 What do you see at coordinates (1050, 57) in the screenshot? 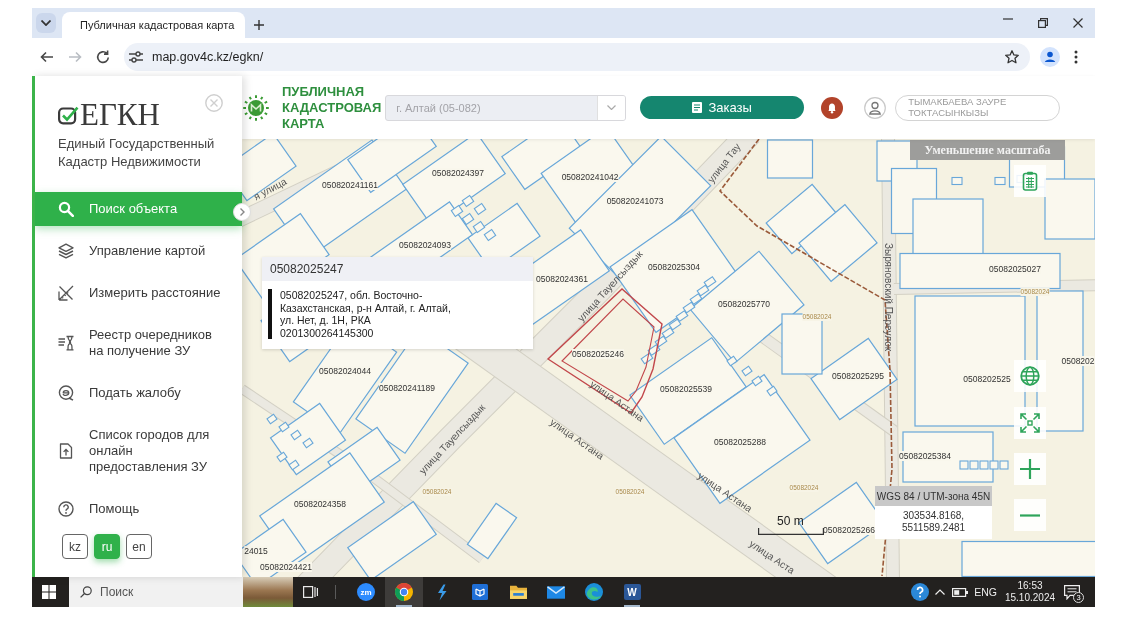
I see `person-icon` at bounding box center [1050, 57].